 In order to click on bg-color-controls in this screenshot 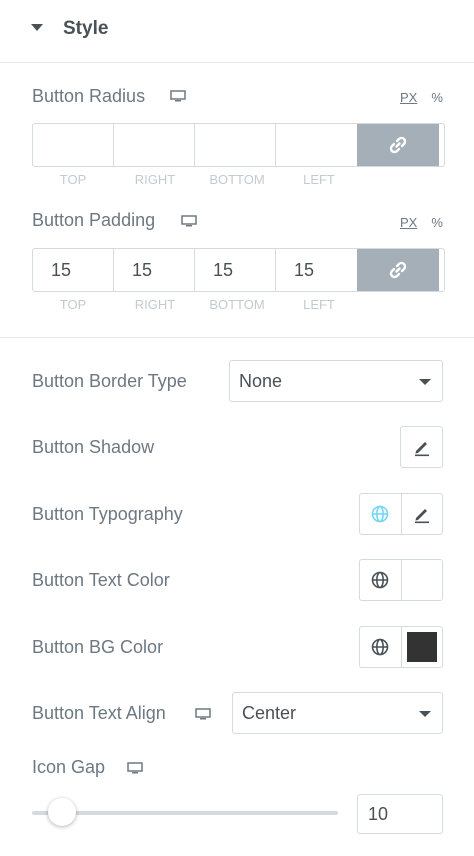, I will do `click(401, 647)`.